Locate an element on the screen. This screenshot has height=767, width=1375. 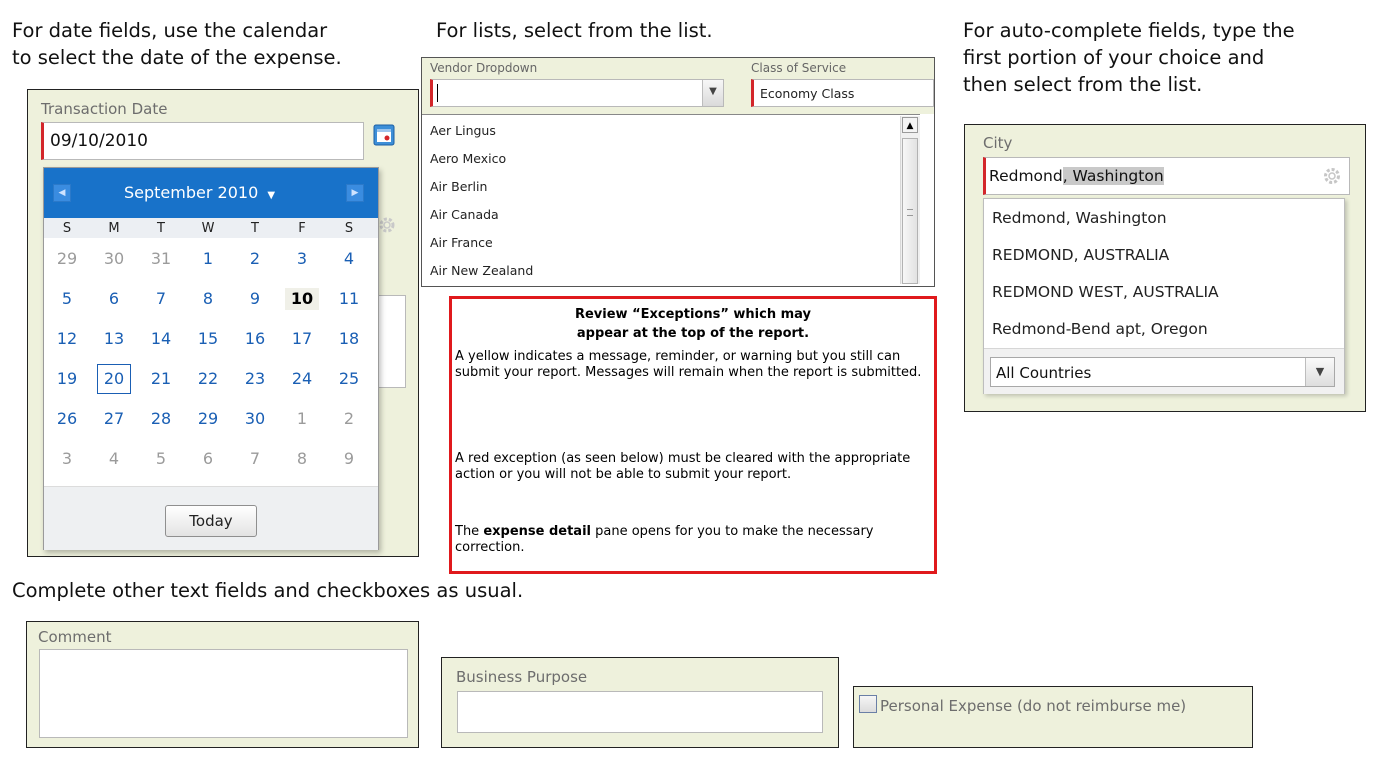
calendar-day: 24 is located at coordinates (302, 379).